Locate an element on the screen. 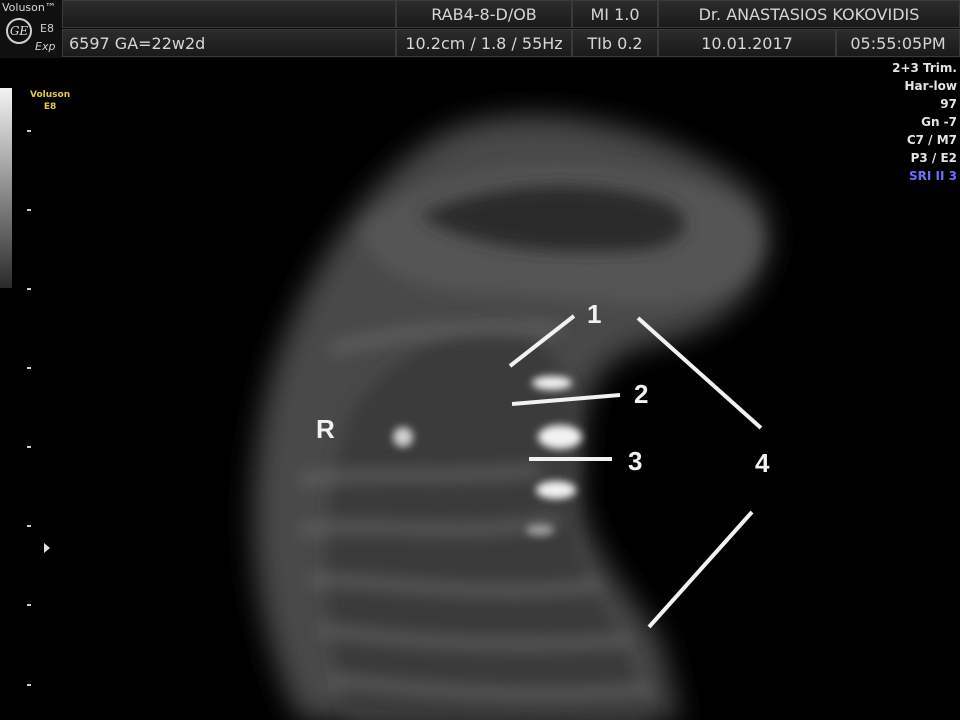 This screenshot has width=960, height=720. doctor-label: Dr. ANASTASIOS KOKOVIDIS is located at coordinates (809, 14).